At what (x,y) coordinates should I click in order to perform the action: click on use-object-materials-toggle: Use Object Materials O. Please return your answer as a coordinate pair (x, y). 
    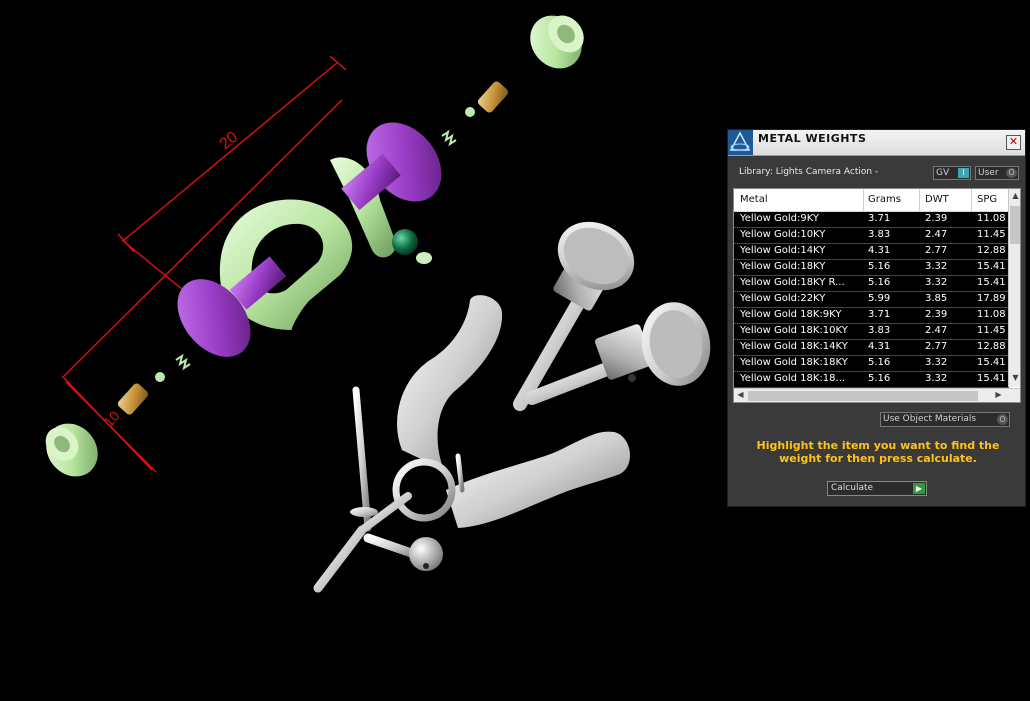
    Looking at the image, I should click on (945, 419).